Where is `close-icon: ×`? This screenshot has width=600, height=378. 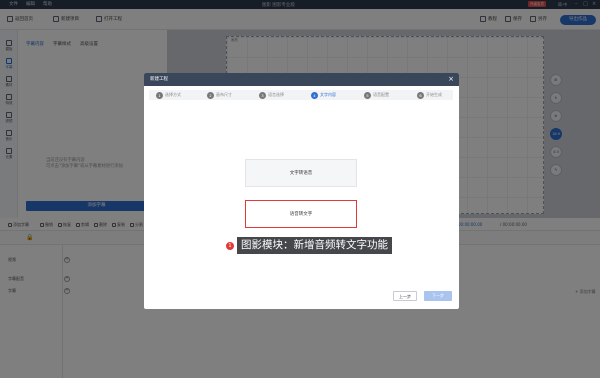
close-icon: × is located at coordinates (451, 79).